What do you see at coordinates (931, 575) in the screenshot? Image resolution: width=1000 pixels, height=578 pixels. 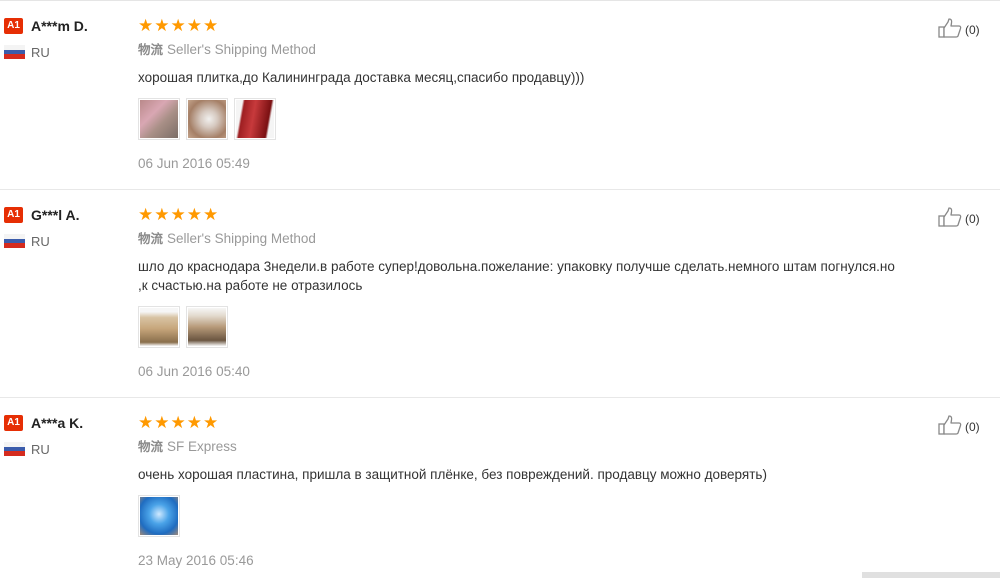 I see `scrollbar` at bounding box center [931, 575].